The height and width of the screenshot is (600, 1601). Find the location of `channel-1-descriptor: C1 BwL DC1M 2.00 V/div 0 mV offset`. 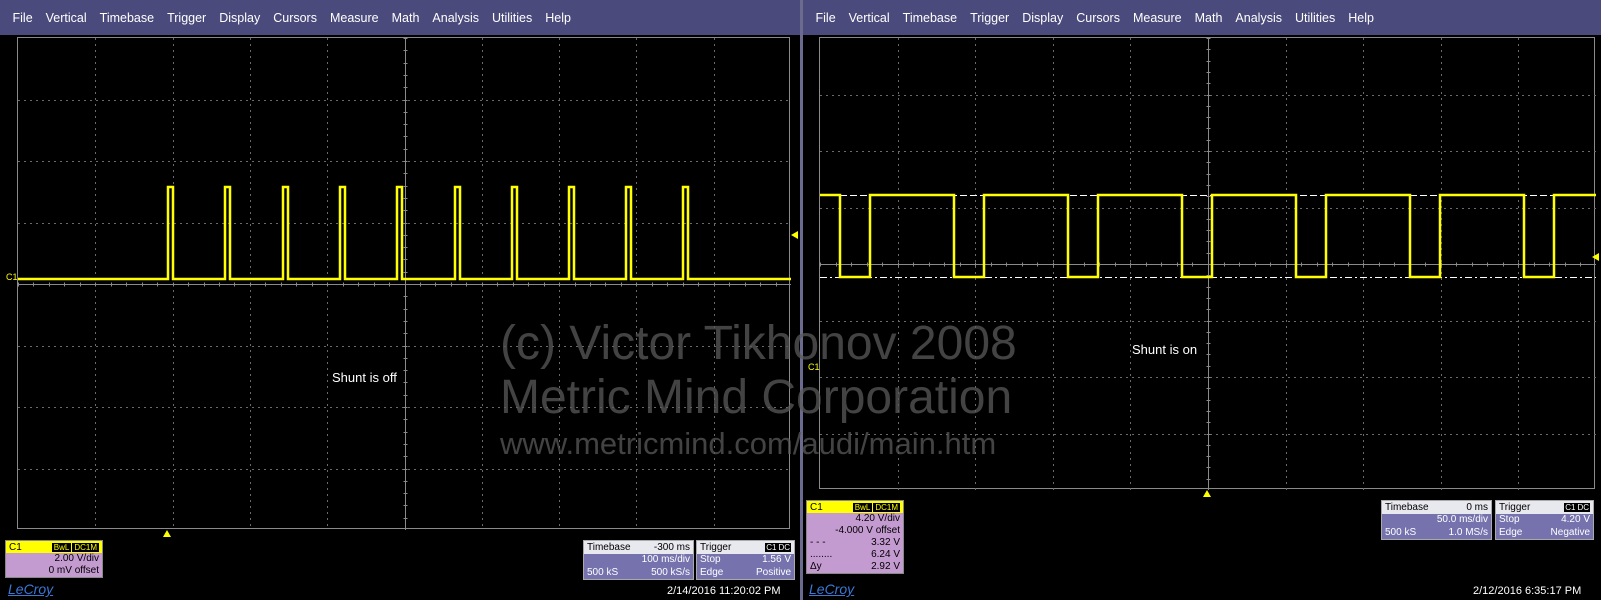

channel-1-descriptor: C1 BwL DC1M 2.00 V/div 0 mV offset is located at coordinates (54, 559).